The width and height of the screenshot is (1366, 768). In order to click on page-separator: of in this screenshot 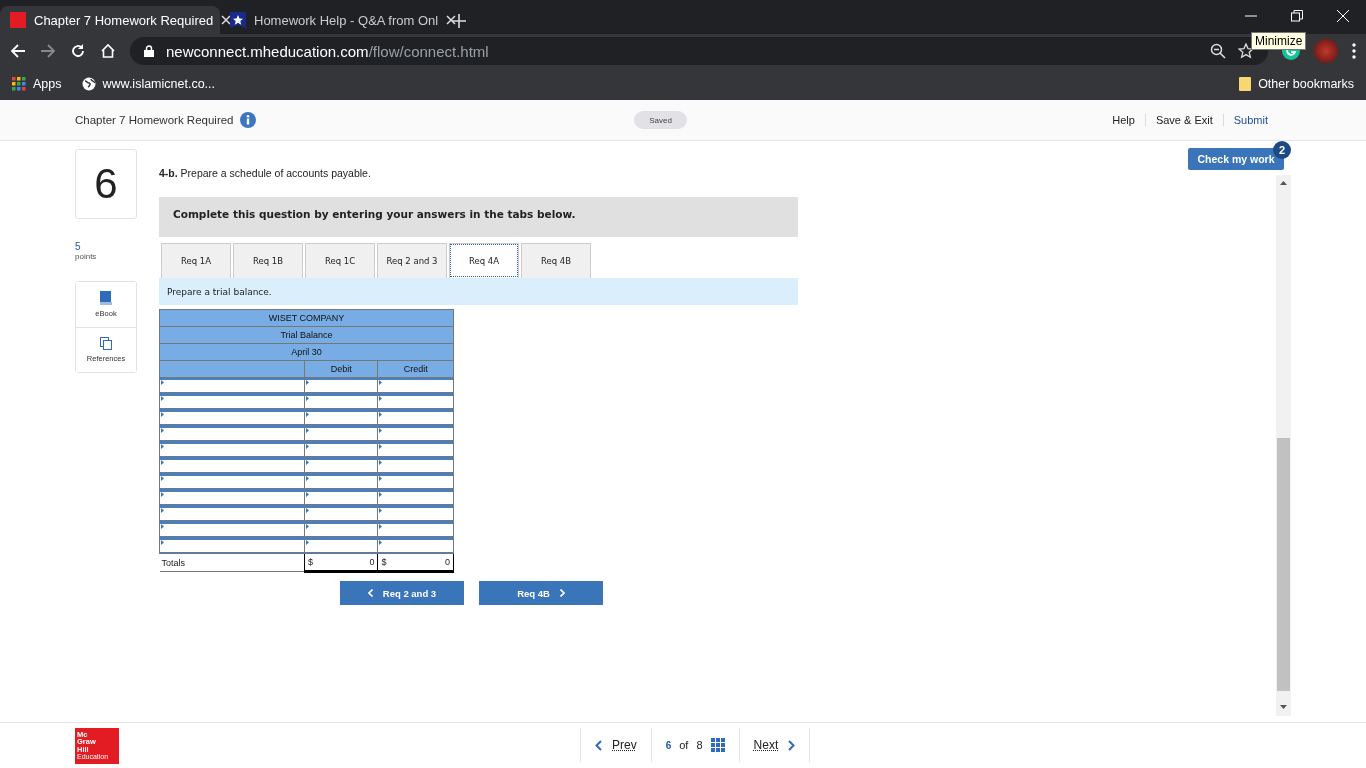, I will do `click(684, 745)`.